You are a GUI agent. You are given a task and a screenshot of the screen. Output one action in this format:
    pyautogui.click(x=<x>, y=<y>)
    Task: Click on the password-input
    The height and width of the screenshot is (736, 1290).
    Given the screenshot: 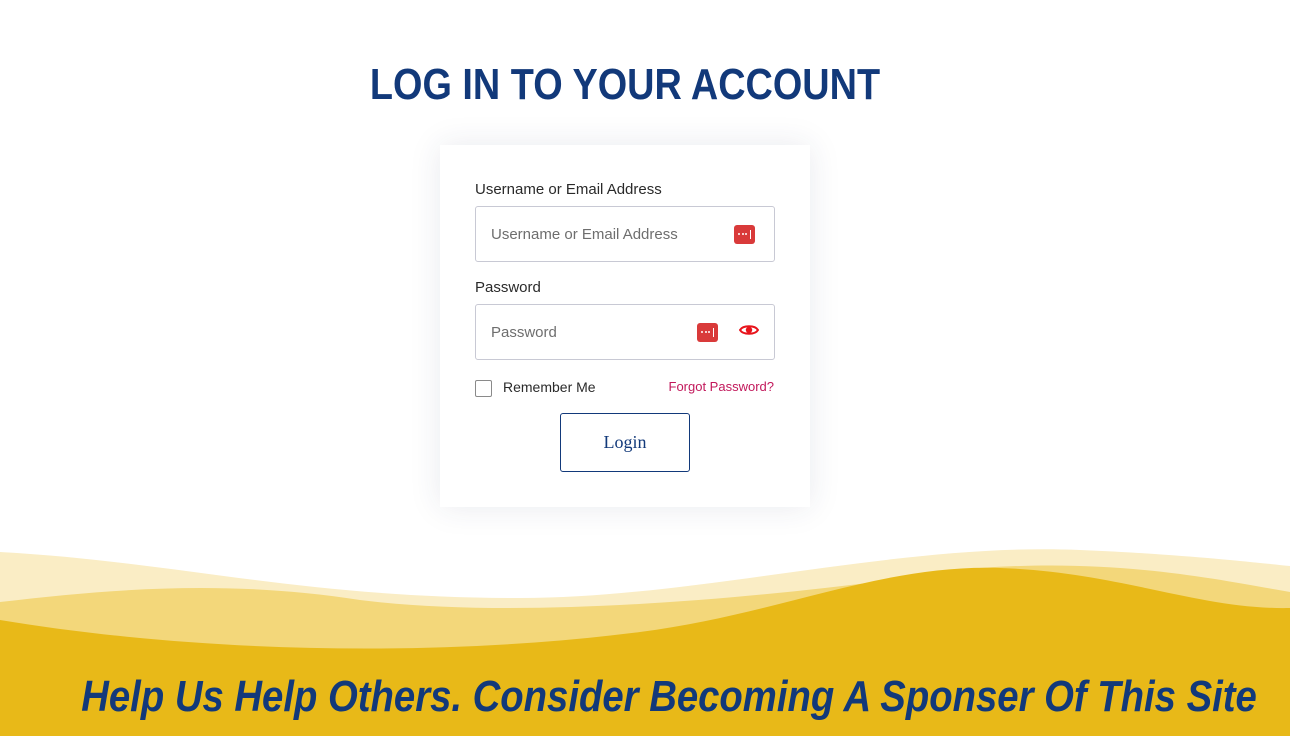 What is the action you would take?
    pyautogui.click(x=591, y=332)
    